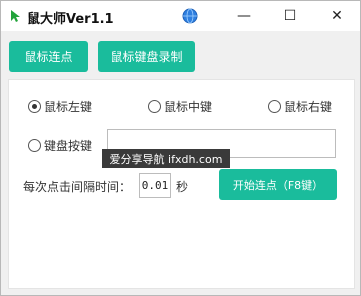 This screenshot has width=361, height=296. Describe the element at coordinates (166, 158) in the screenshot. I see `watermark: 爱分享导航 ifxdh.com` at that location.